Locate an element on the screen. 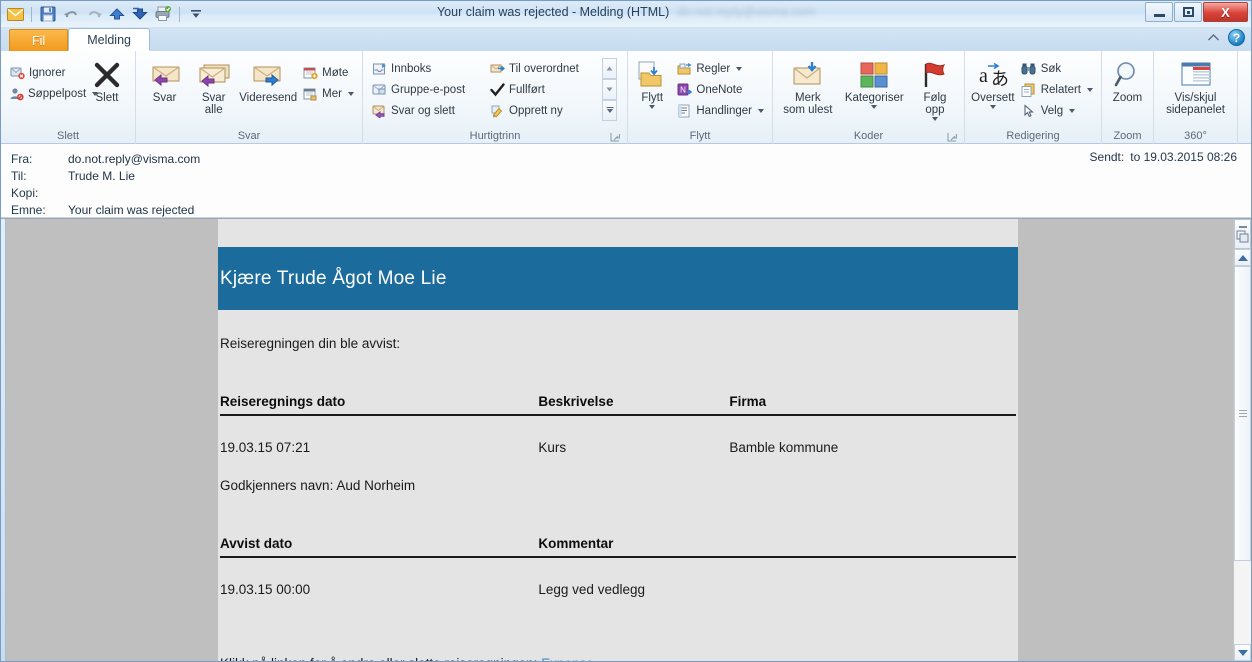  quickstep-svar-og-slett: Svar og slett is located at coordinates (426, 110).